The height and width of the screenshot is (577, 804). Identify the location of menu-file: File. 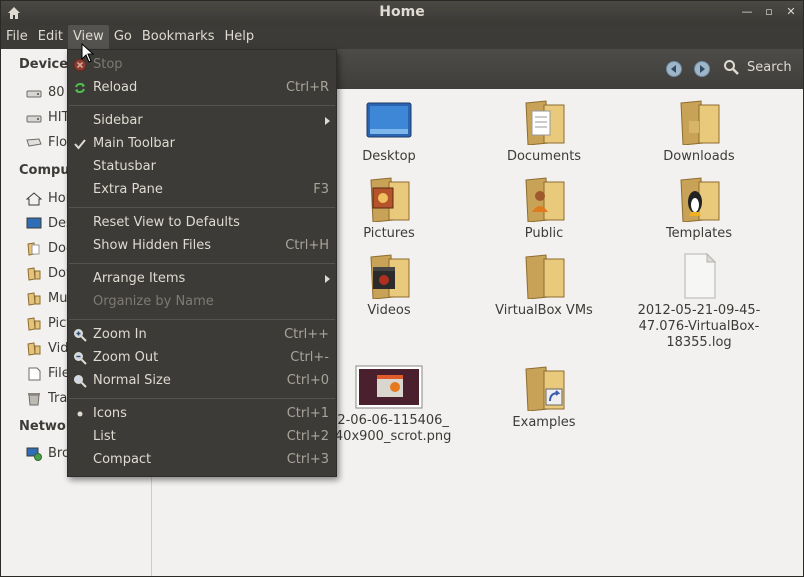
(17, 37).